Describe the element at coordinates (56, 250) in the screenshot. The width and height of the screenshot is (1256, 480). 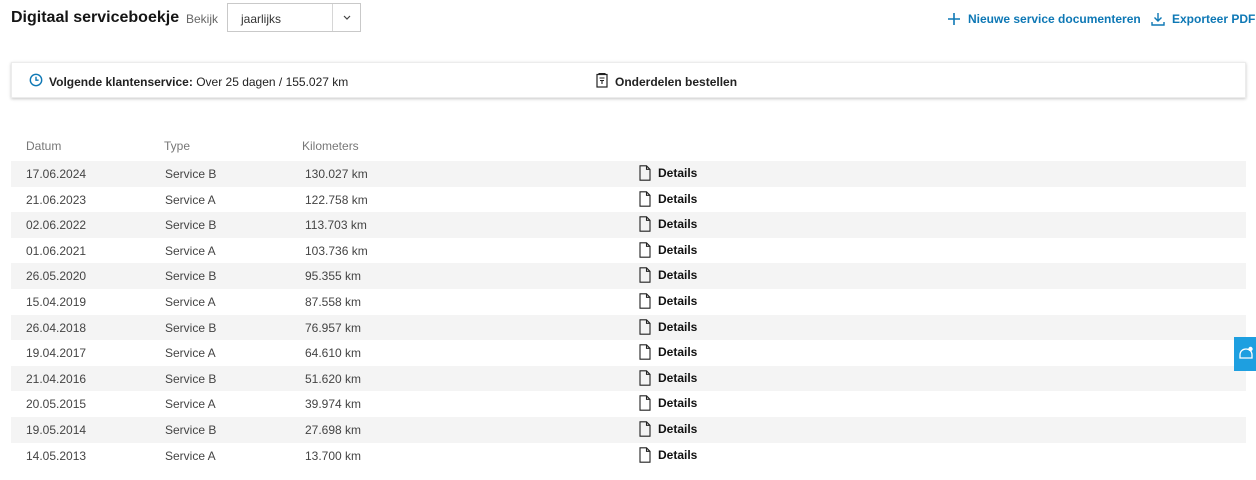
I see `row-date: 01.06.2021` at that location.